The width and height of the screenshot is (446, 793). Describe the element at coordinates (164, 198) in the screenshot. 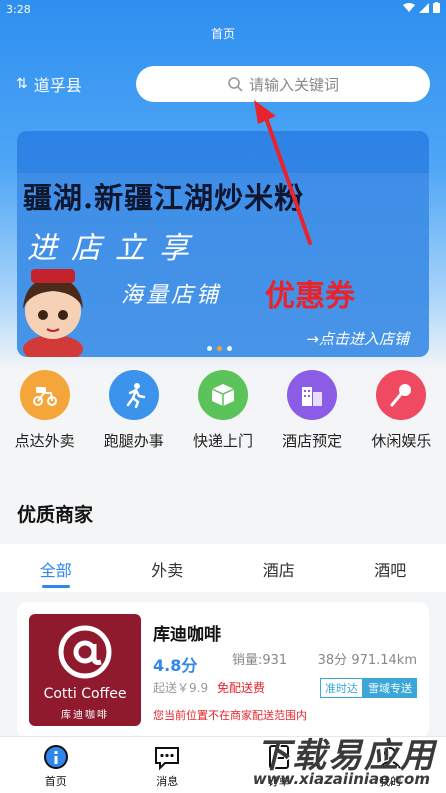

I see `banner-headline: 疆湖.新疆江湖炒米粉` at that location.